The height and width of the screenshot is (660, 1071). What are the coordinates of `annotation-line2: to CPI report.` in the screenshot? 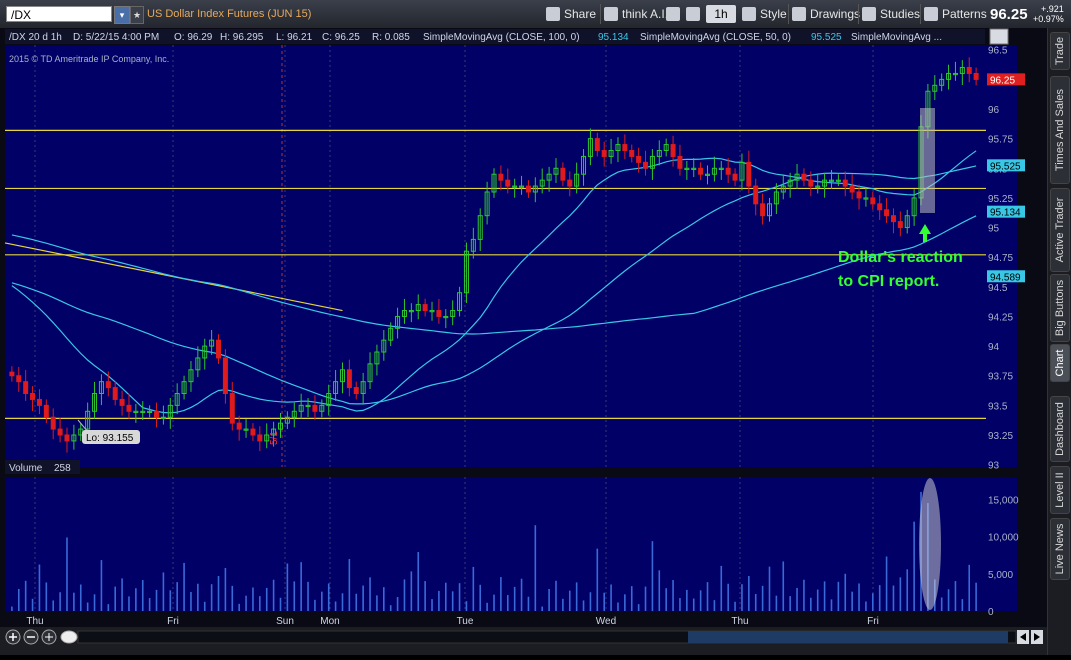 It's located at (888, 281).